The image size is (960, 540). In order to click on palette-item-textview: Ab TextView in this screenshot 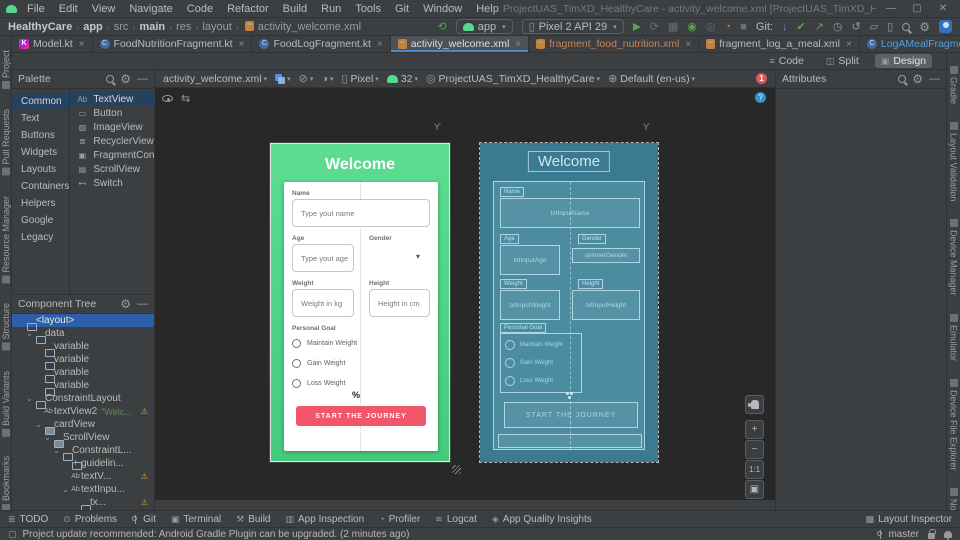, I will do `click(116, 99)`.